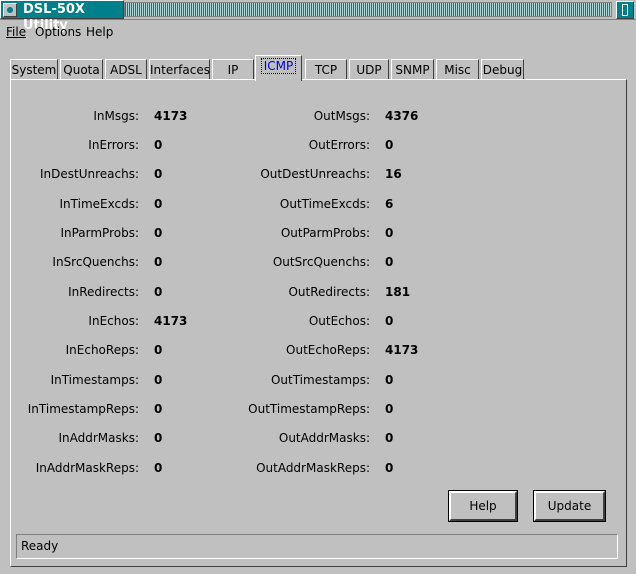 Image resolution: width=636 pixels, height=574 pixels. Describe the element at coordinates (309, 409) in the screenshot. I see `stat-label: OutTimestampReps:` at that location.